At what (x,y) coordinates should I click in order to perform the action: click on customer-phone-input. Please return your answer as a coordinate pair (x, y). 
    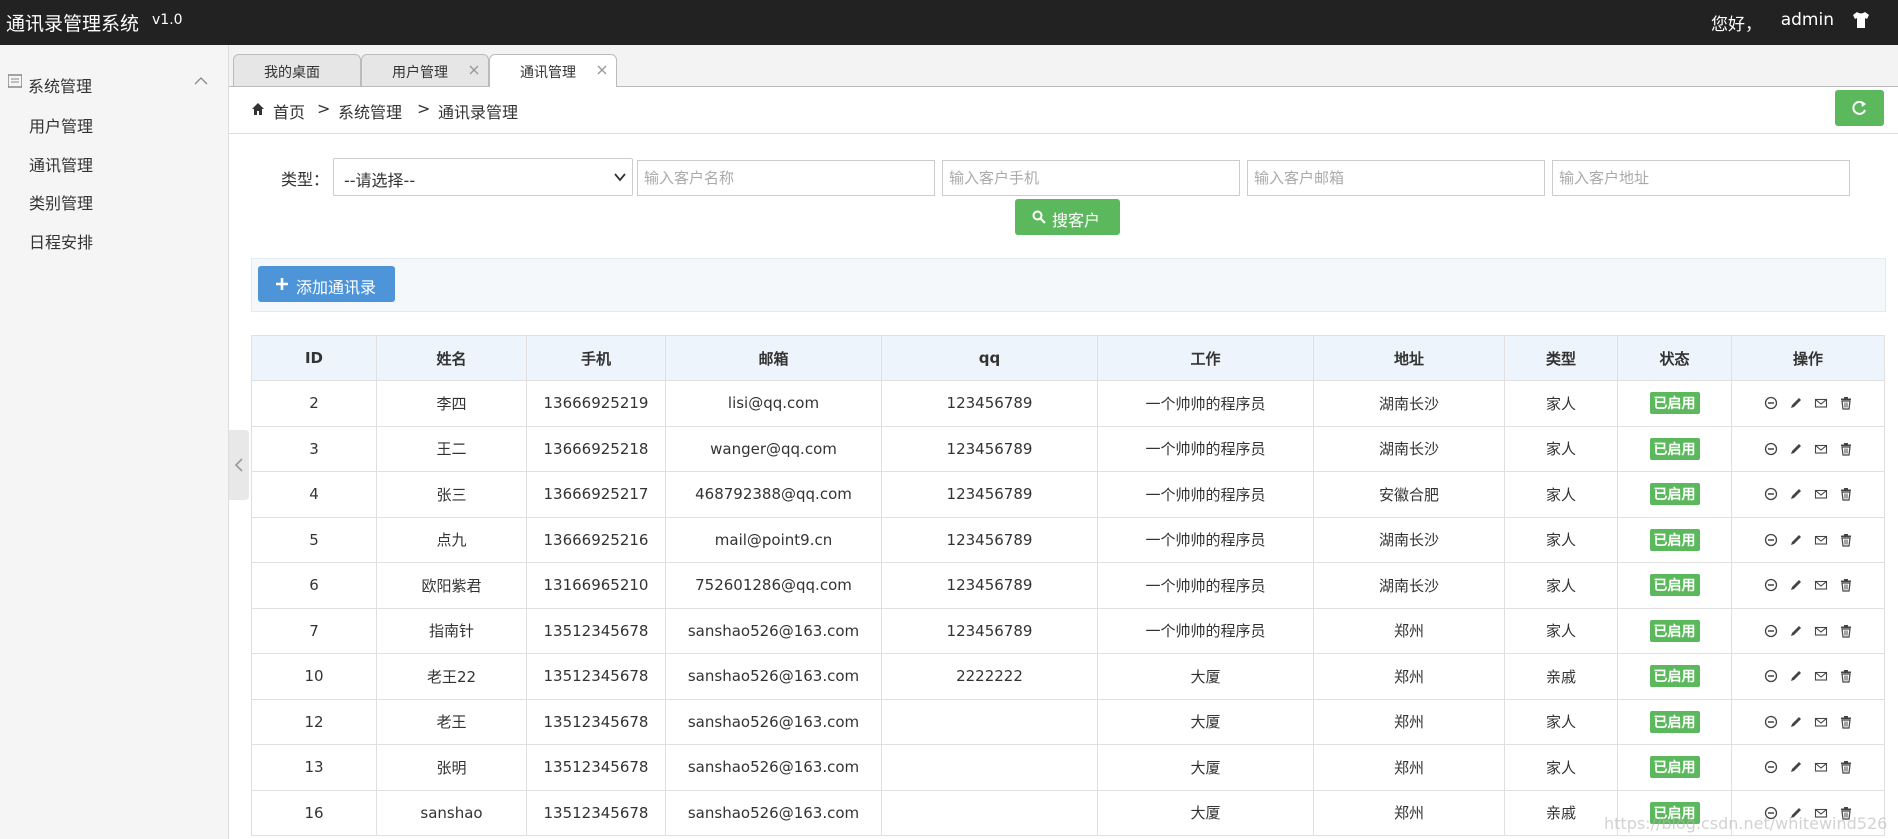
    Looking at the image, I should click on (1091, 178).